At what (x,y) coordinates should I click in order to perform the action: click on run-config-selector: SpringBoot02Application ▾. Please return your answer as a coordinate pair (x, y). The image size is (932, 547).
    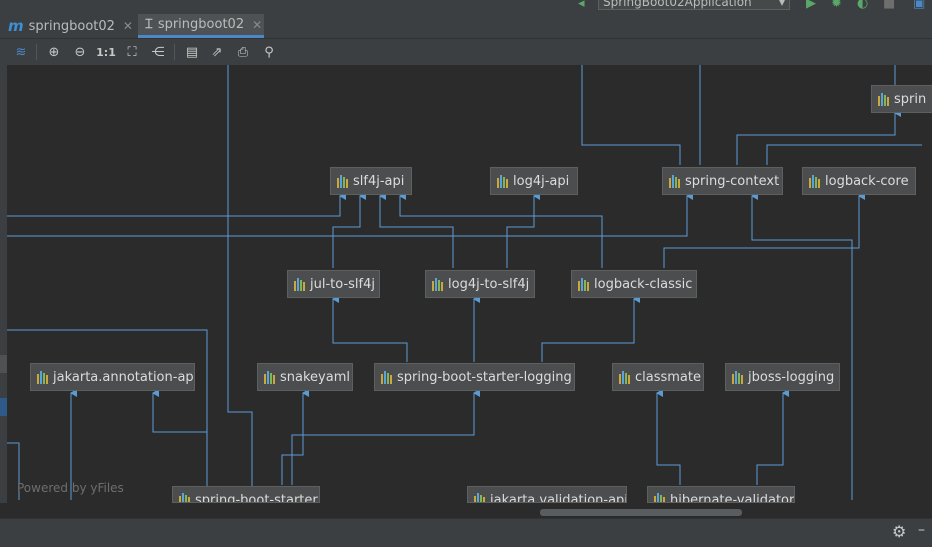
    Looking at the image, I should click on (694, 5).